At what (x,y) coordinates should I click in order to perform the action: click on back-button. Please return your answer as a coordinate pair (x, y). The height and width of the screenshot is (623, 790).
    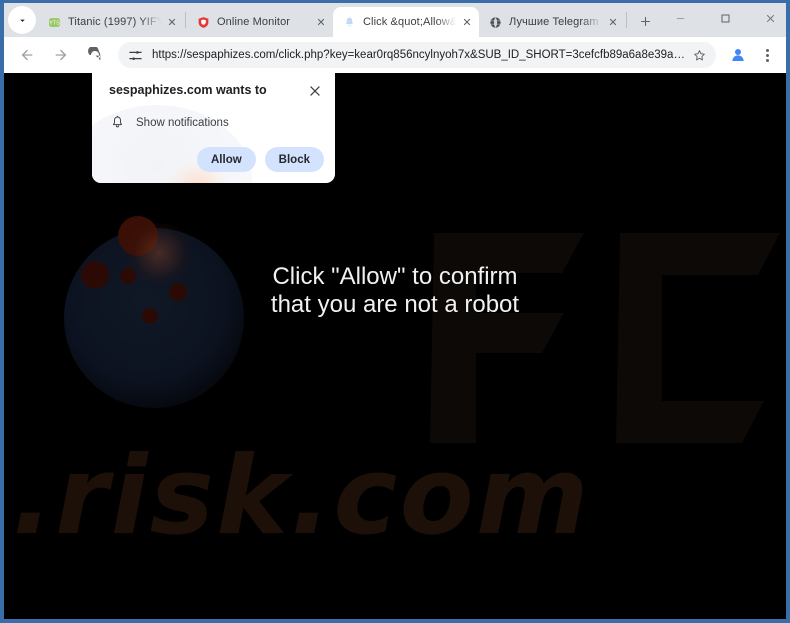
    Looking at the image, I should click on (27, 55).